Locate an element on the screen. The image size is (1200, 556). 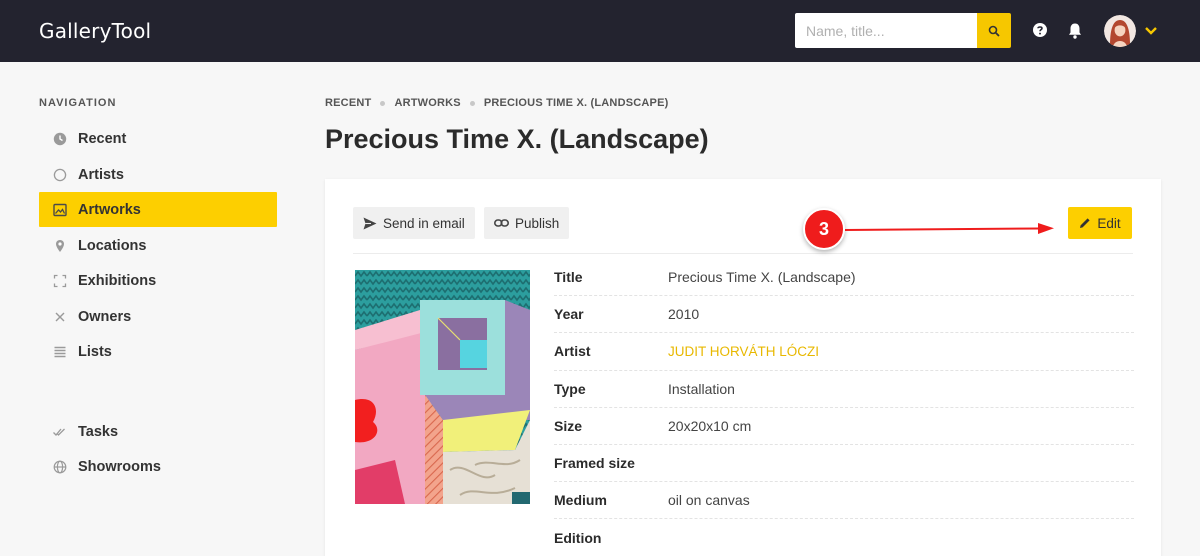
detail-row-year: Year 2010 is located at coordinates (844, 315).